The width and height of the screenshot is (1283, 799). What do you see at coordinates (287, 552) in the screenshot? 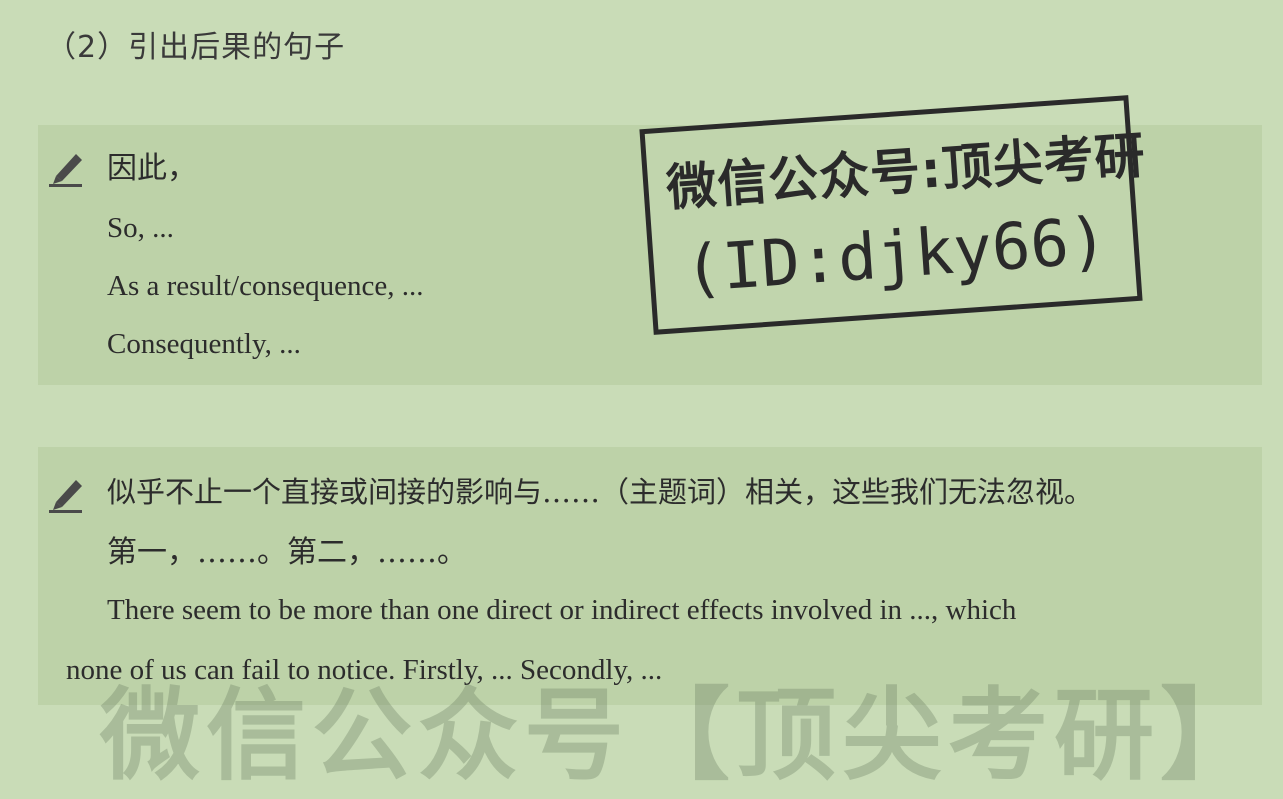
I see `phrase-chinese-line2: 第一，……。第二，……。` at bounding box center [287, 552].